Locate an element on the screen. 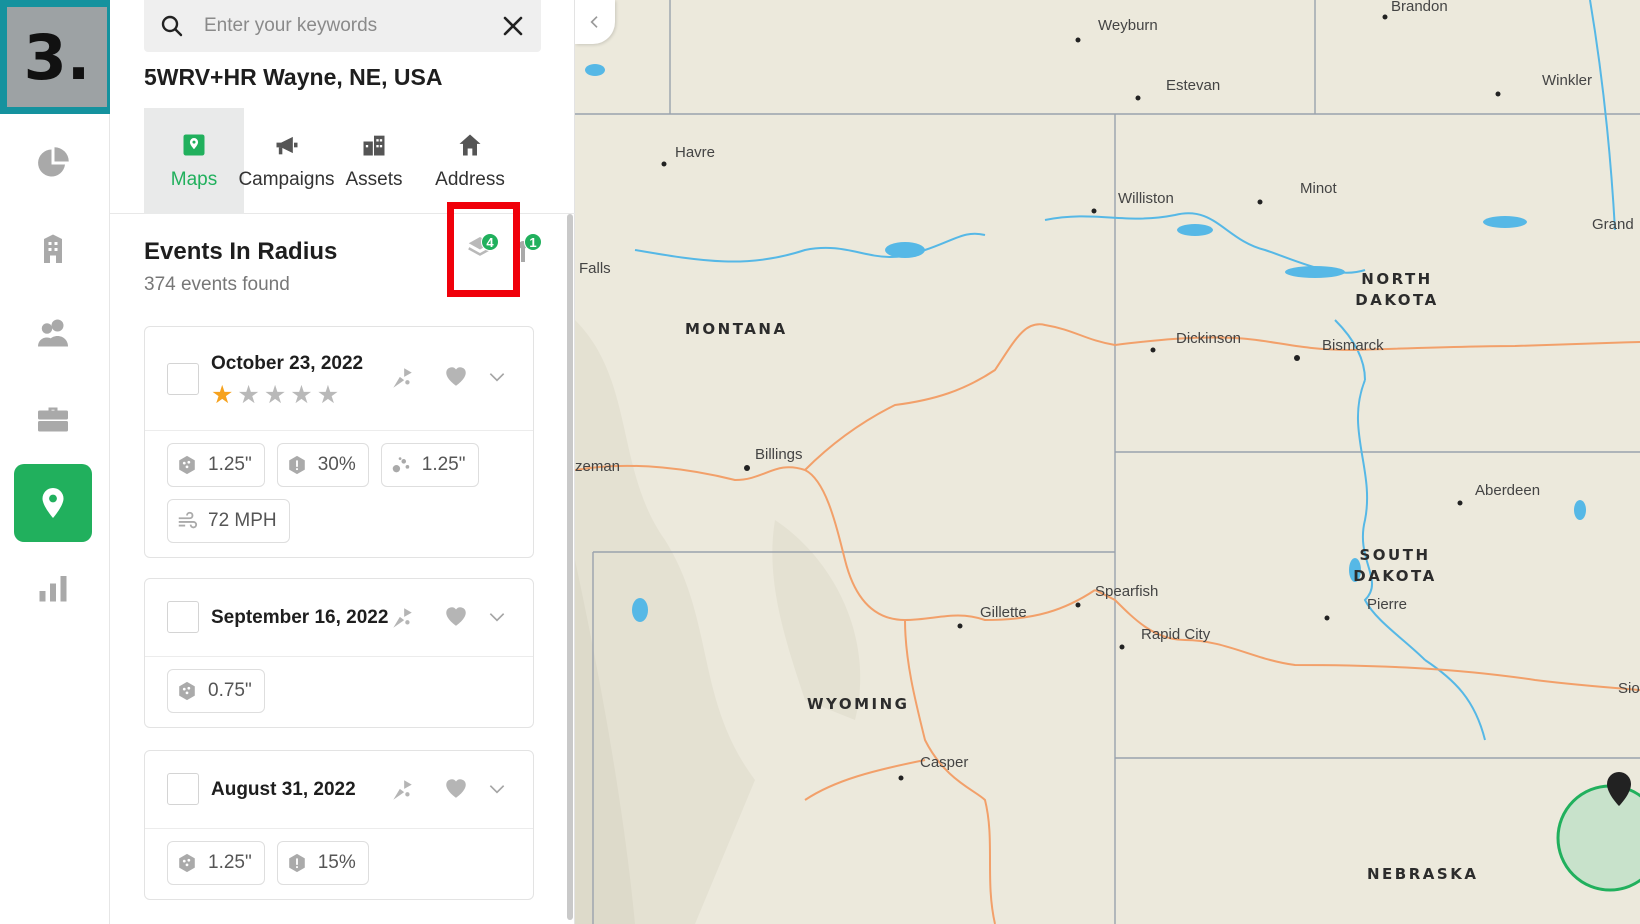 This screenshot has height=924, width=1640. city-label: Minot is located at coordinates (1318, 188).